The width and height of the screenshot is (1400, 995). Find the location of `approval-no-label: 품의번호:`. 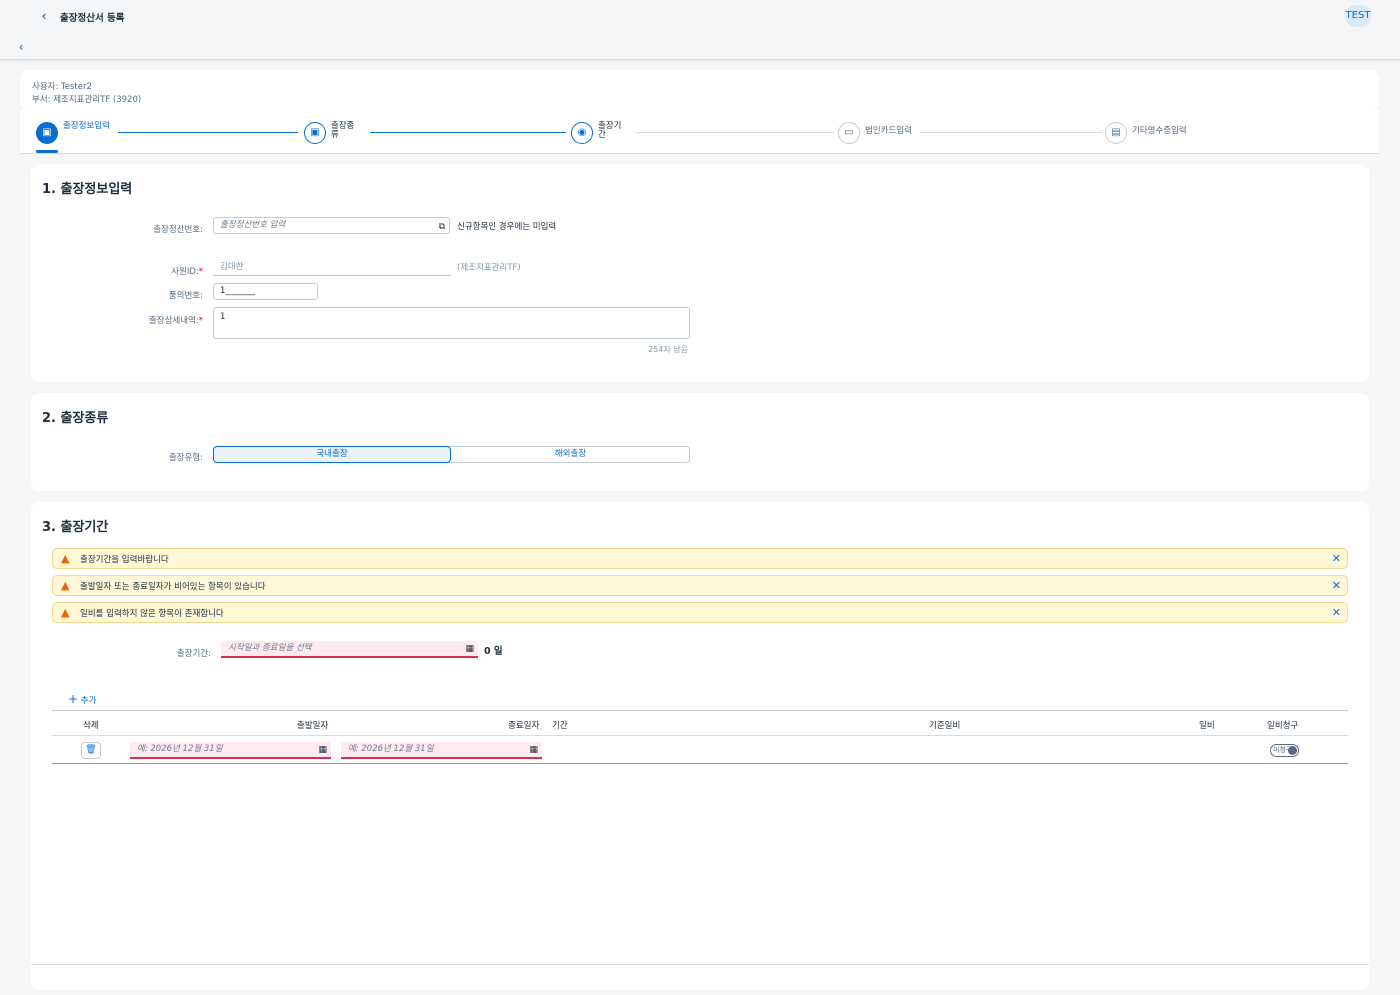

approval-no-label: 품의번호: is located at coordinates (185, 296).